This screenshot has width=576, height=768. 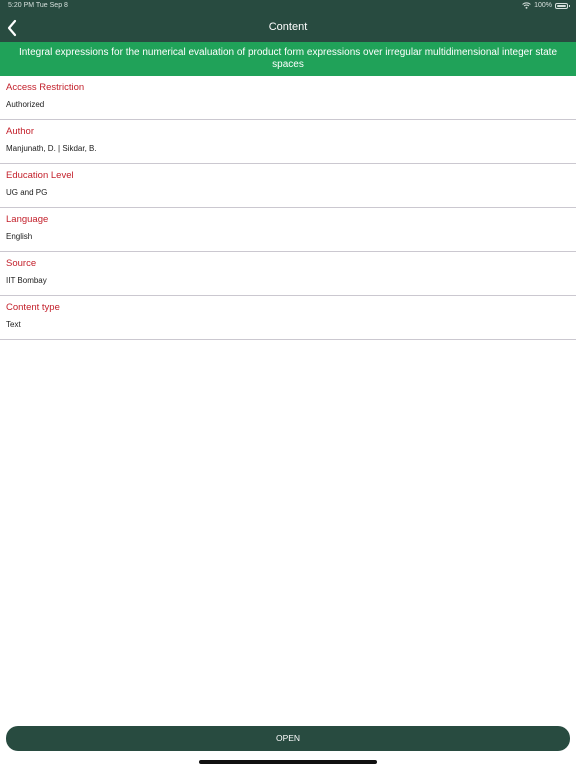 What do you see at coordinates (288, 274) in the screenshot?
I see `detail-source: Source IIT Bombay` at bounding box center [288, 274].